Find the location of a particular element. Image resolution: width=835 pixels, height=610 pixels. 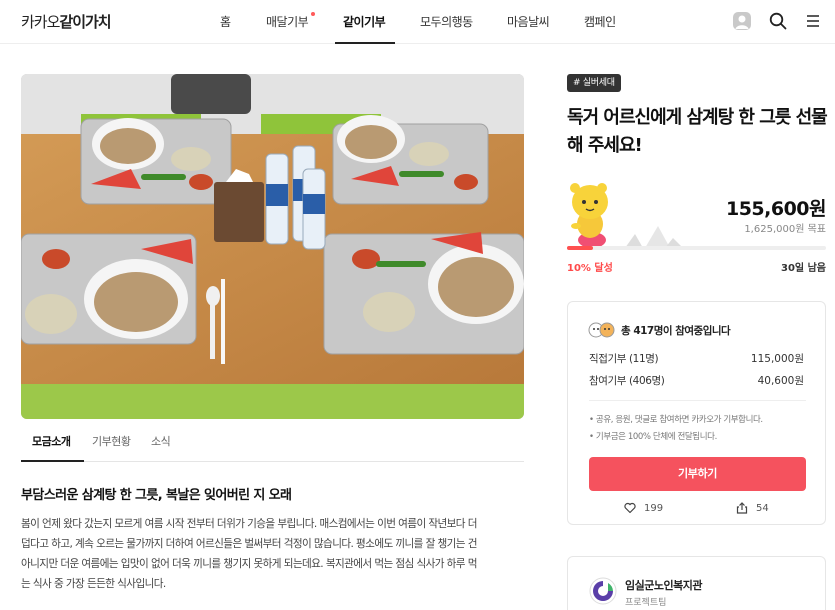

nav-new-dot is located at coordinates (313, 14).